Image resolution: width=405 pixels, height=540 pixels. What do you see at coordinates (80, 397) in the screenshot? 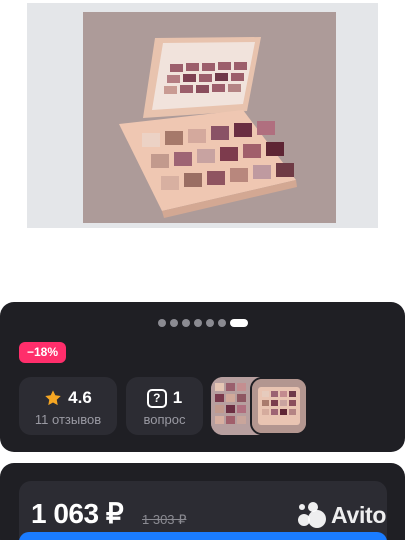
I see `rating-value: 4.6` at bounding box center [80, 397].